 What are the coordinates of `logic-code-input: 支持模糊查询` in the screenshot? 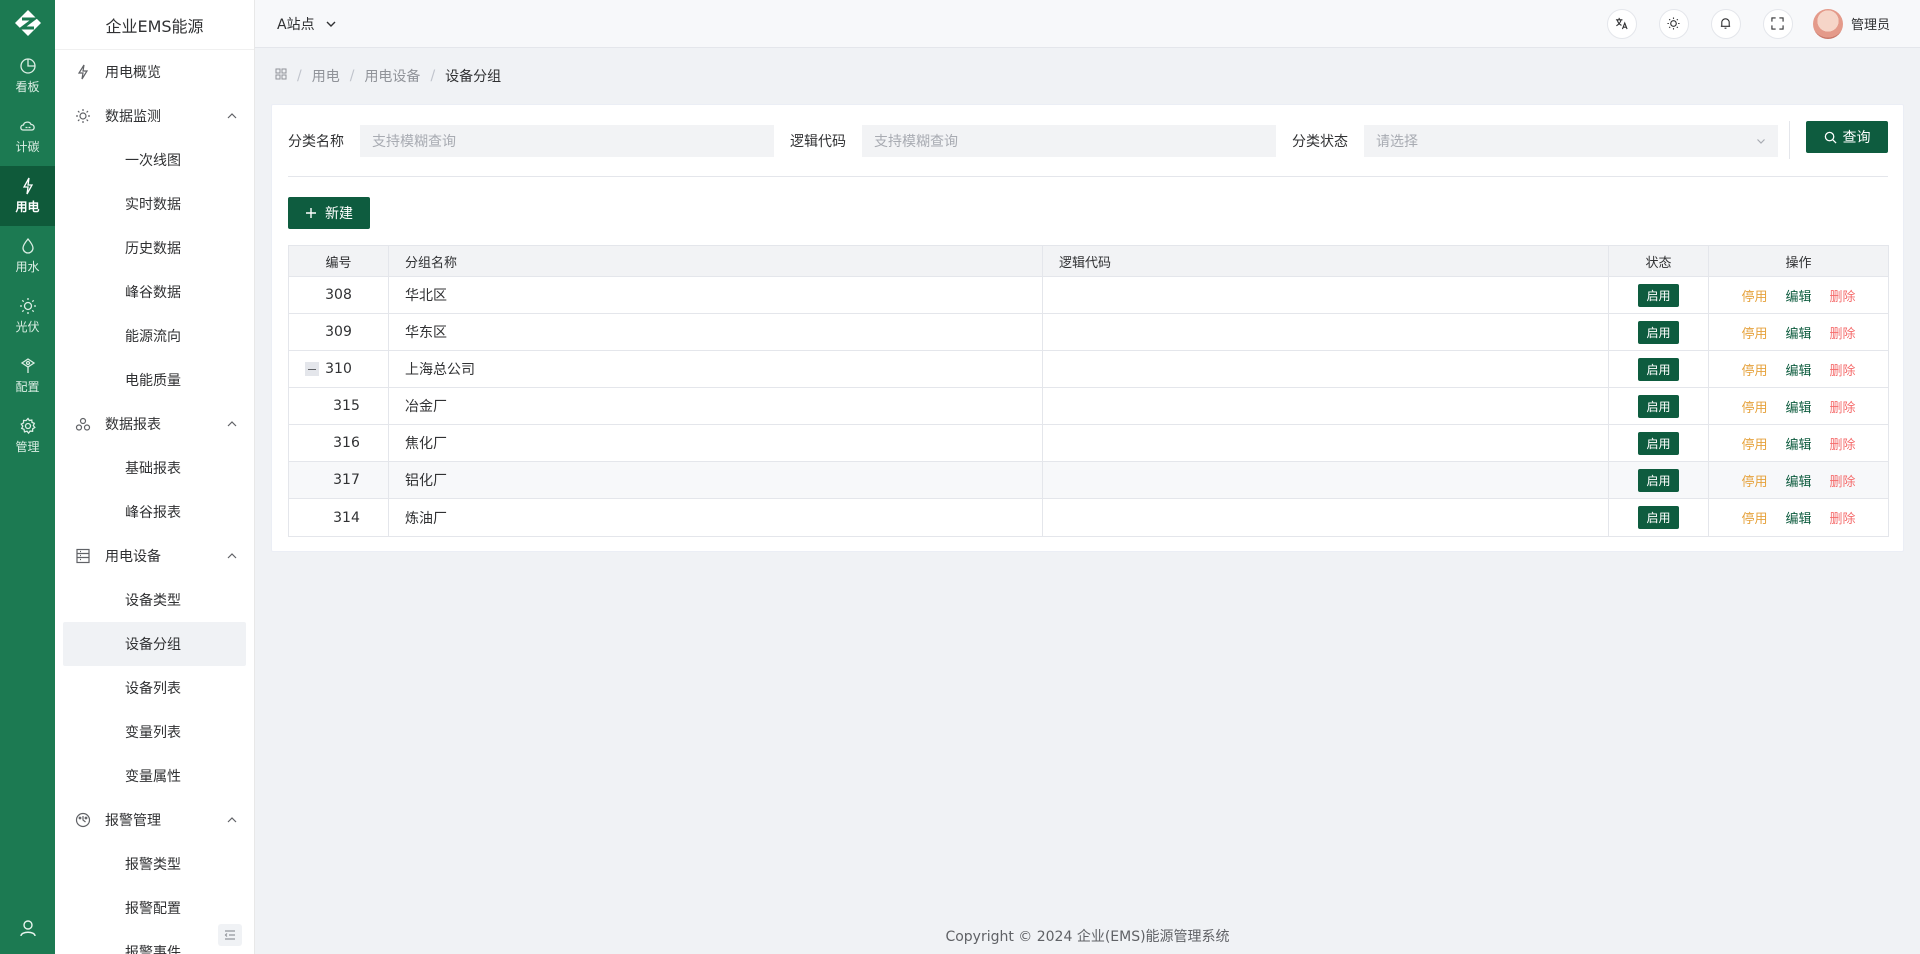 It's located at (1069, 141).